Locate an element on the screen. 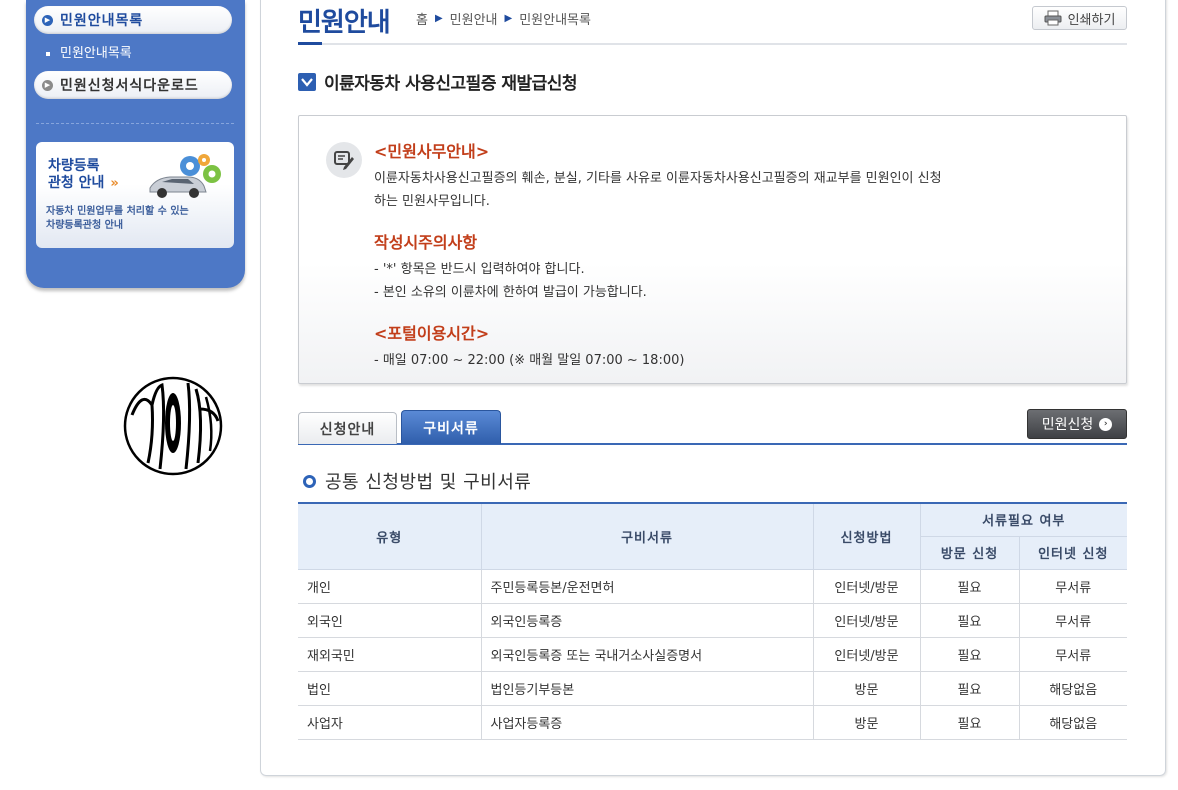 This screenshot has width=1178, height=790. caution-line: - '*' 항목은 반드시 입력하여야 합니다. is located at coordinates (479, 269).